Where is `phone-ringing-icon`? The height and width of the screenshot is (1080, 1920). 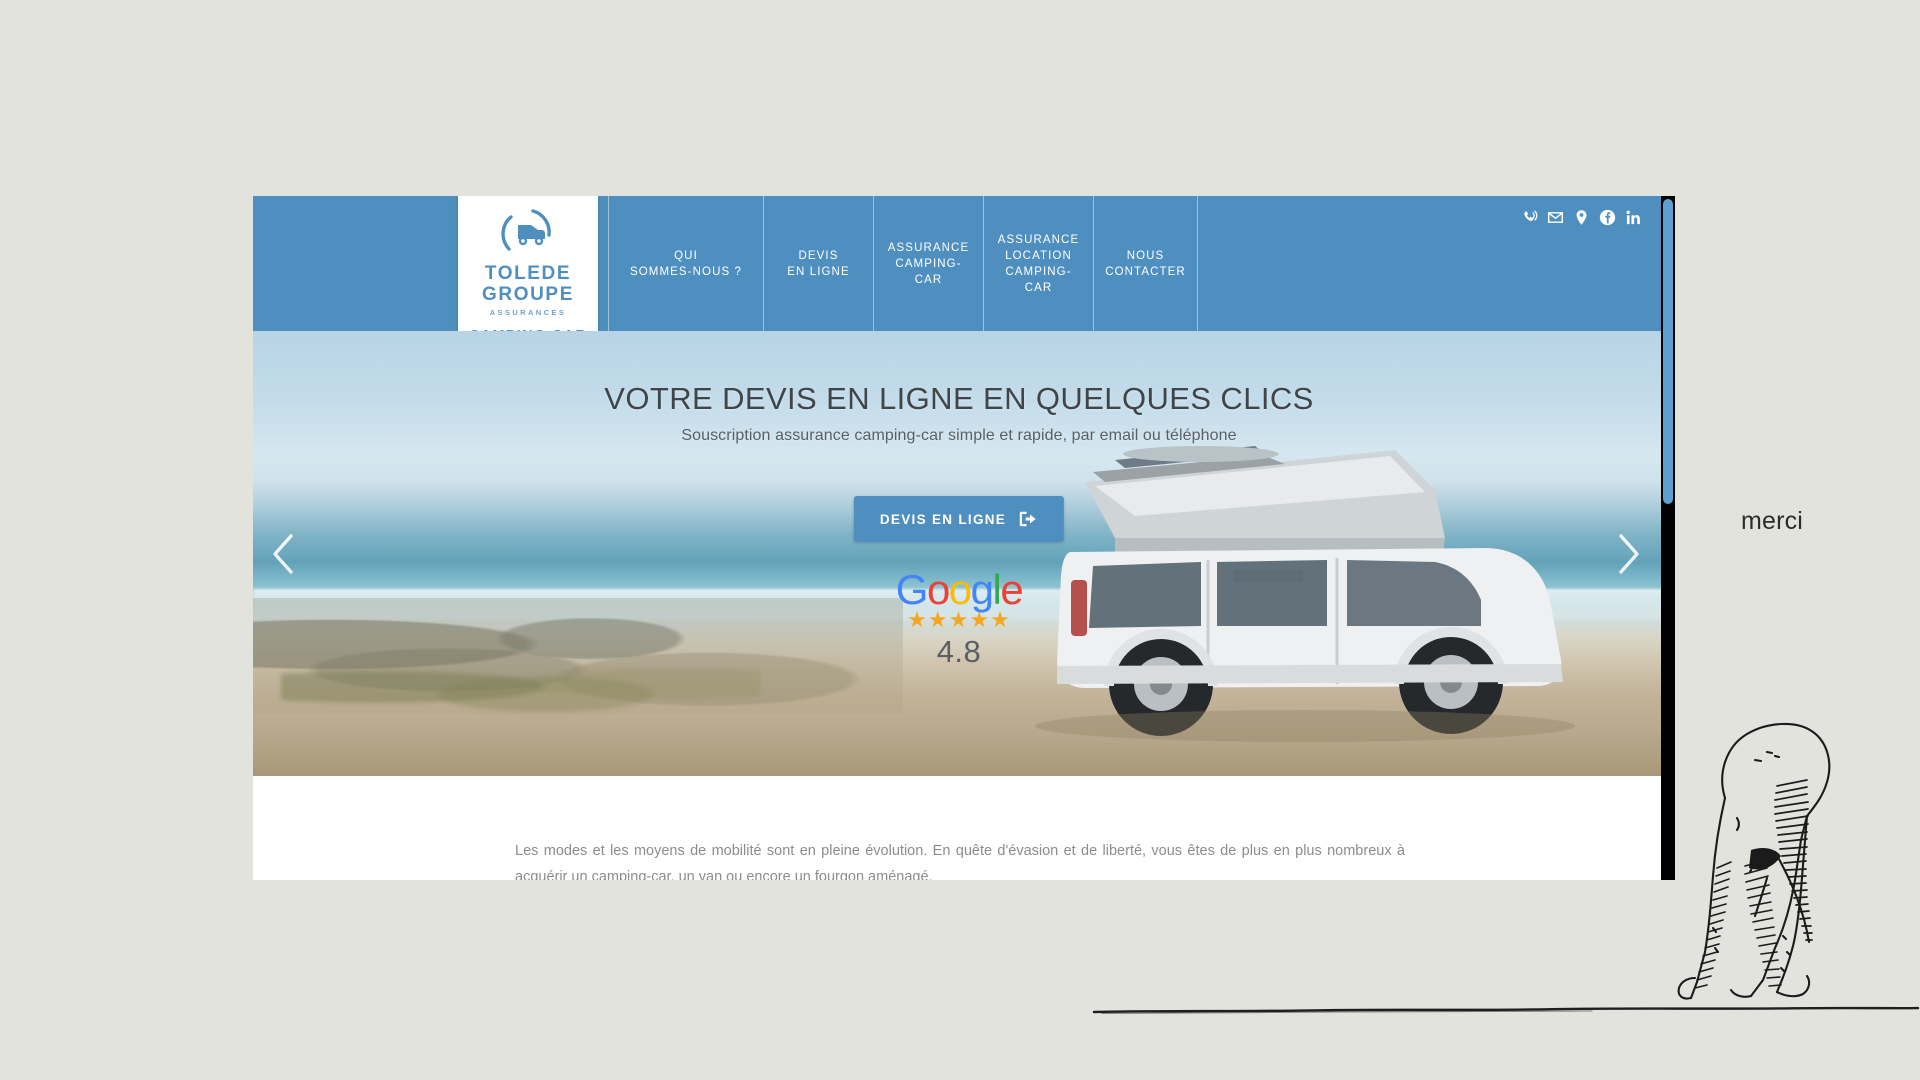 phone-ringing-icon is located at coordinates (1529, 217).